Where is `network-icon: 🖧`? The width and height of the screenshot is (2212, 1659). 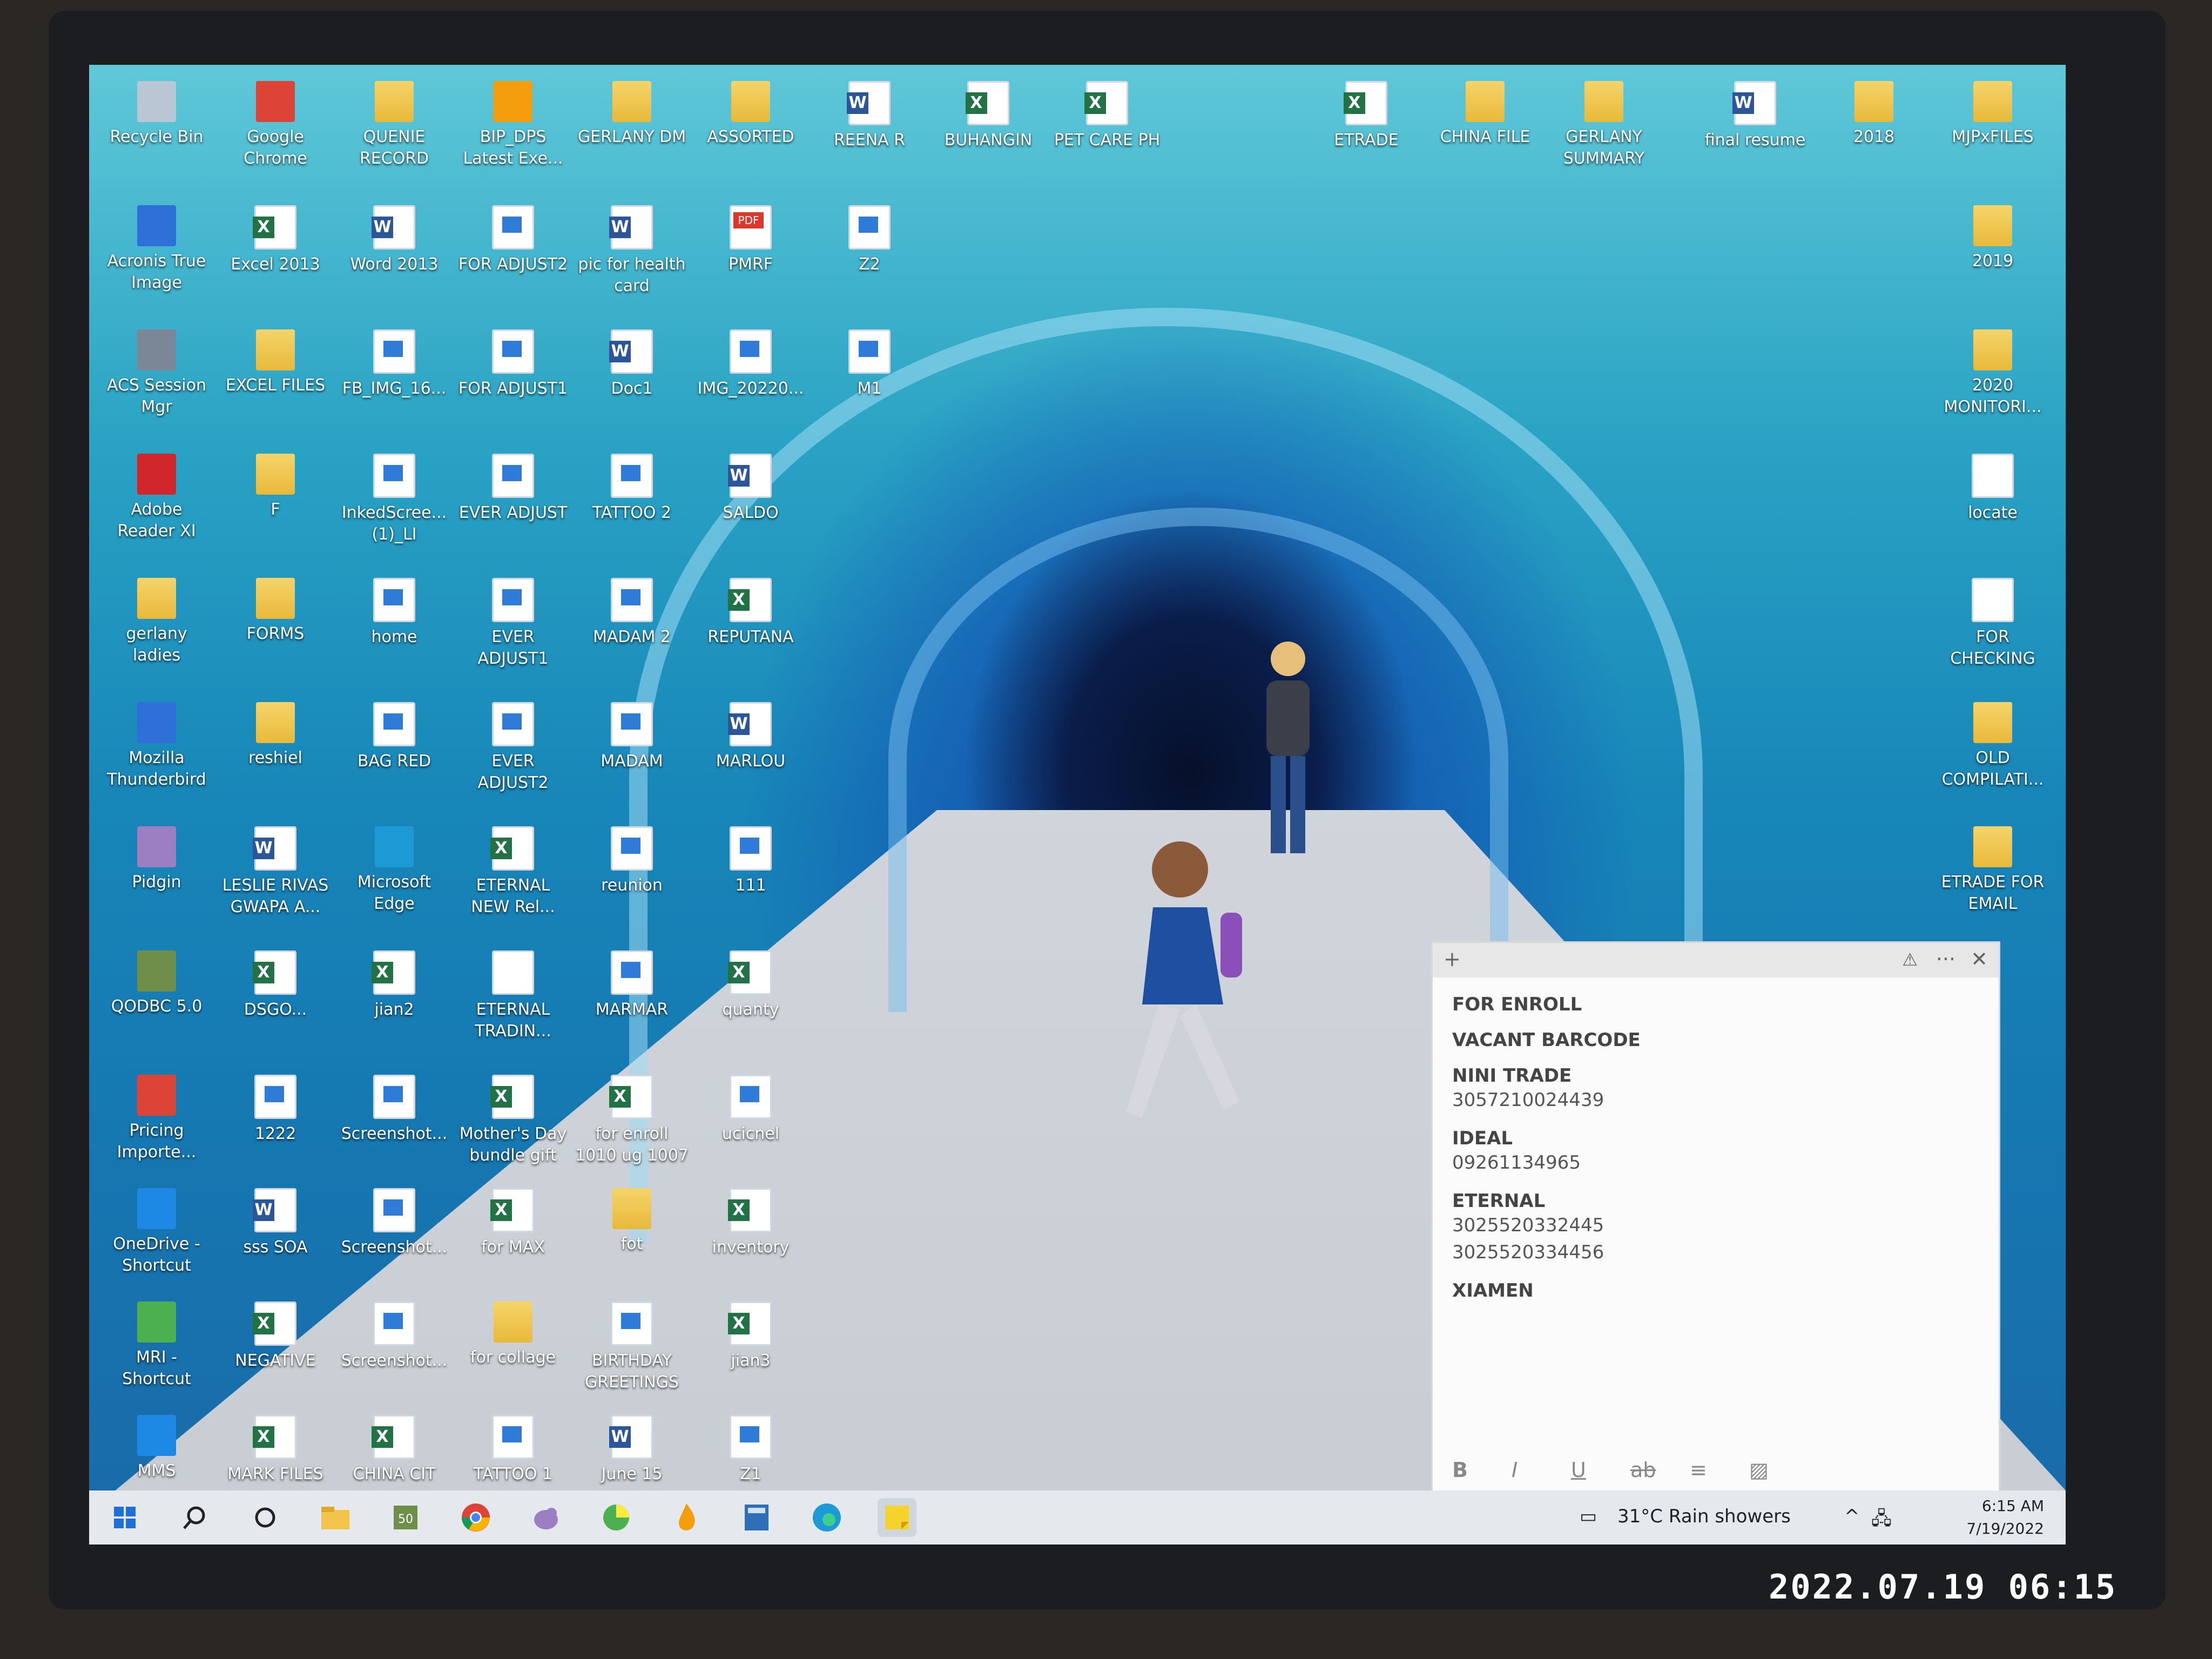 network-icon: 🖧 is located at coordinates (1881, 1521).